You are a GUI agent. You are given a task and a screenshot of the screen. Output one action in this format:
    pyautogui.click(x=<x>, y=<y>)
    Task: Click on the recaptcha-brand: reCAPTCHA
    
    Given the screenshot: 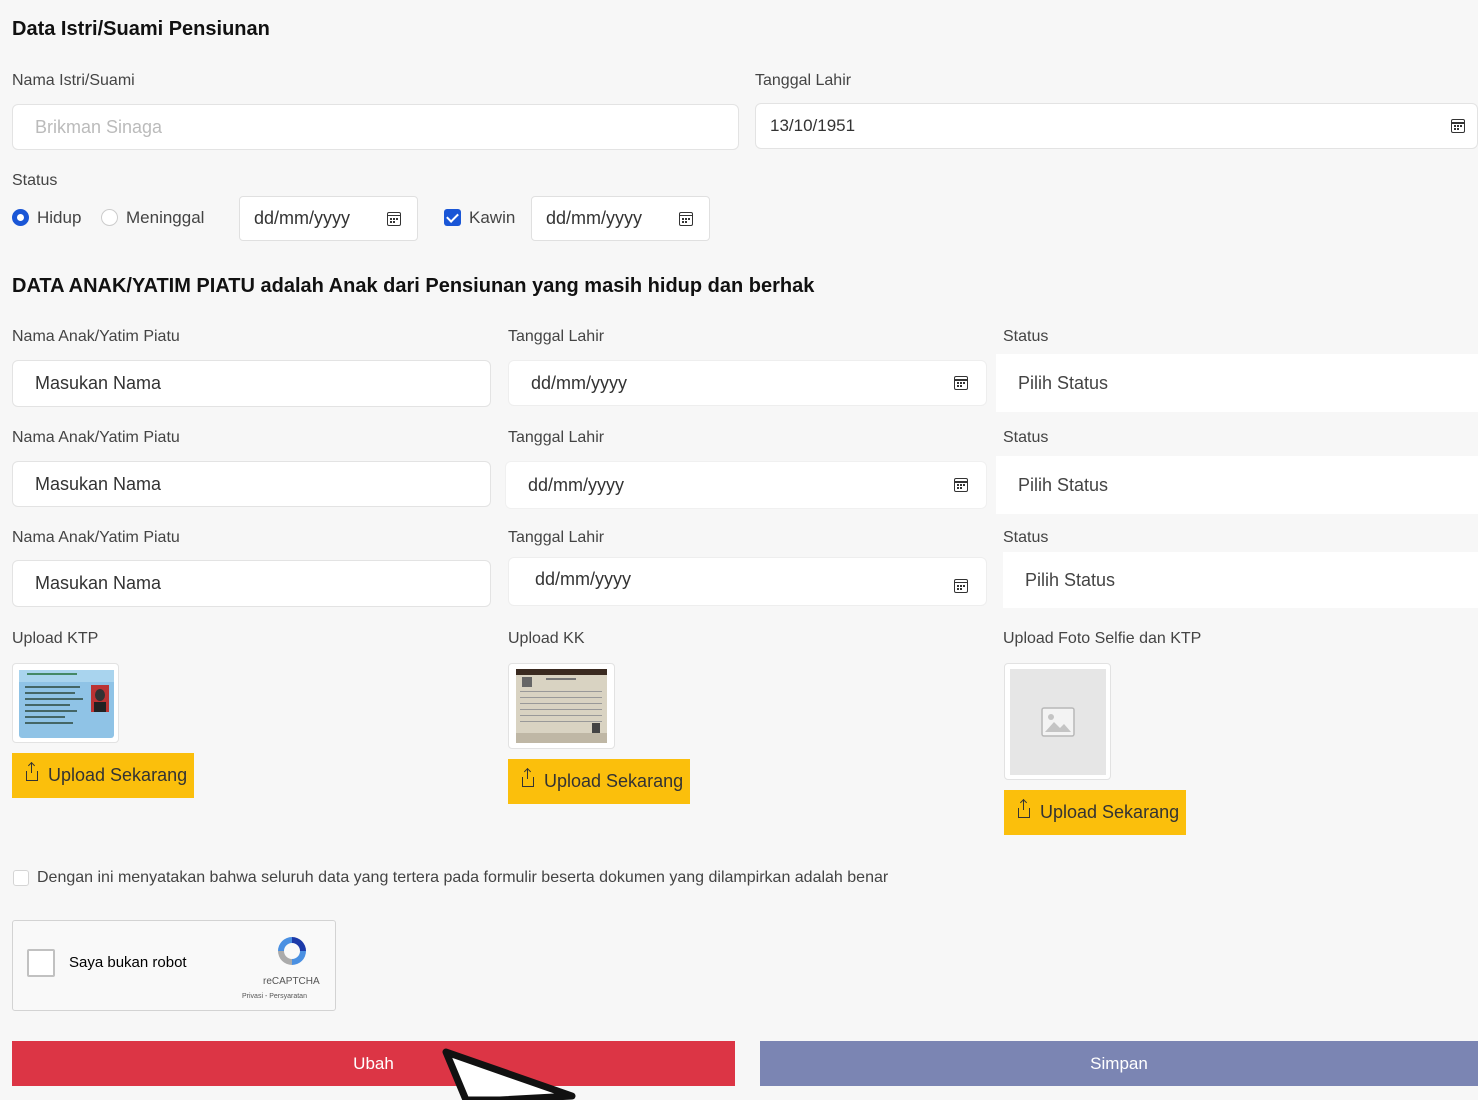 What is the action you would take?
    pyautogui.click(x=291, y=981)
    